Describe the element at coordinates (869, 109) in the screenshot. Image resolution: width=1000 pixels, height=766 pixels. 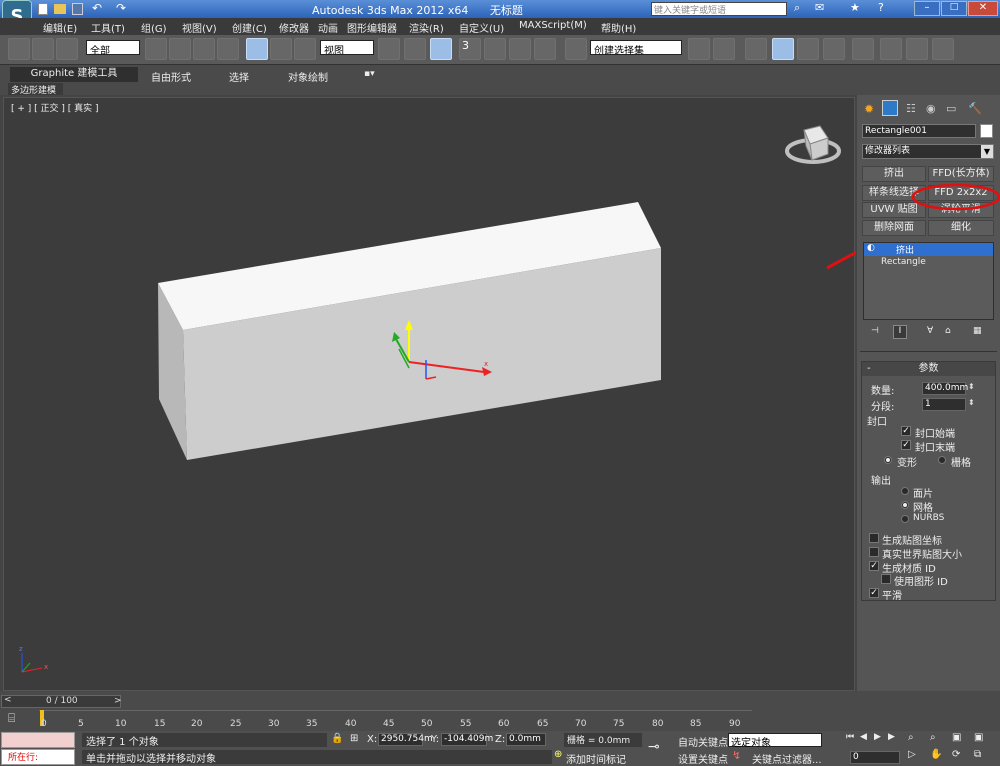
I see `create-tab-icon: ✹` at that location.